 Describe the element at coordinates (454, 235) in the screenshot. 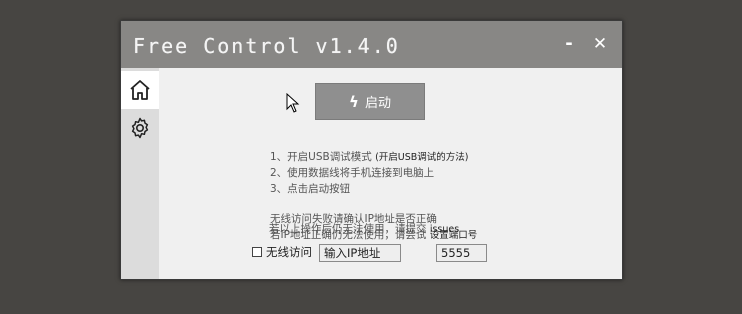

I see `set-port-link: 设置端口号` at that location.